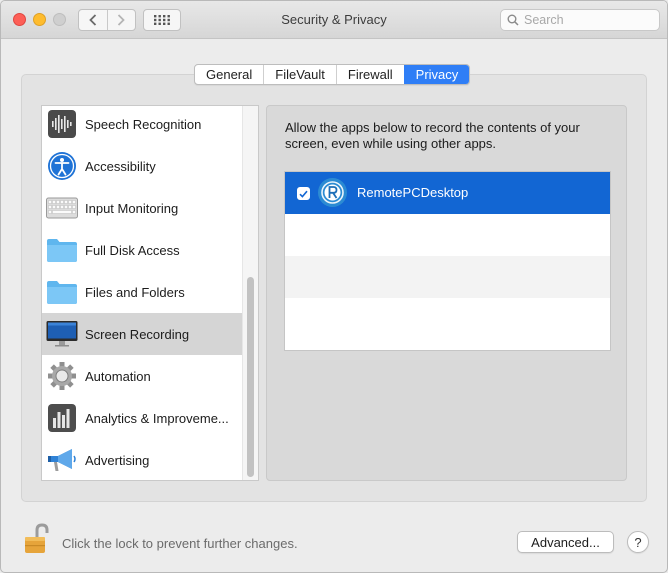  I want to click on sidebar-item-label: Advertising, so click(117, 460).